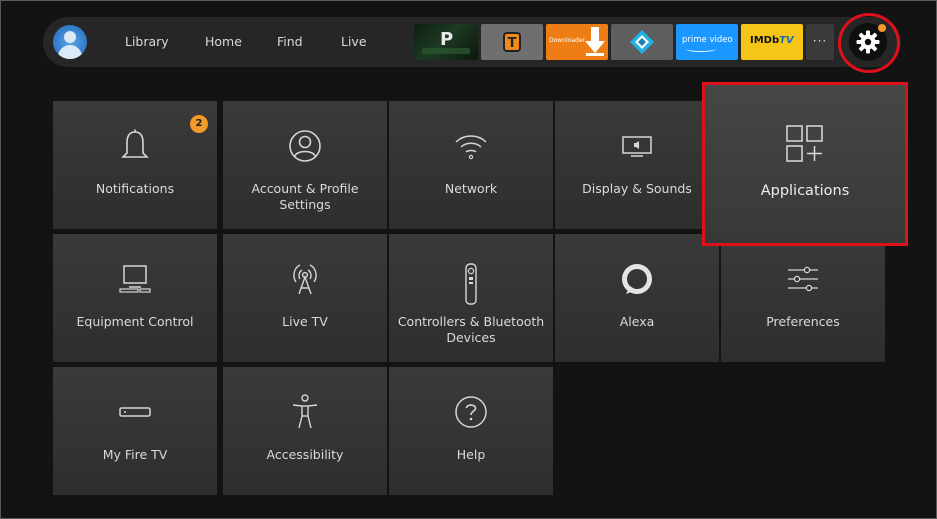 The height and width of the screenshot is (519, 937). Describe the element at coordinates (135, 298) in the screenshot. I see `tile-equipment-control: Equipment Control` at that location.